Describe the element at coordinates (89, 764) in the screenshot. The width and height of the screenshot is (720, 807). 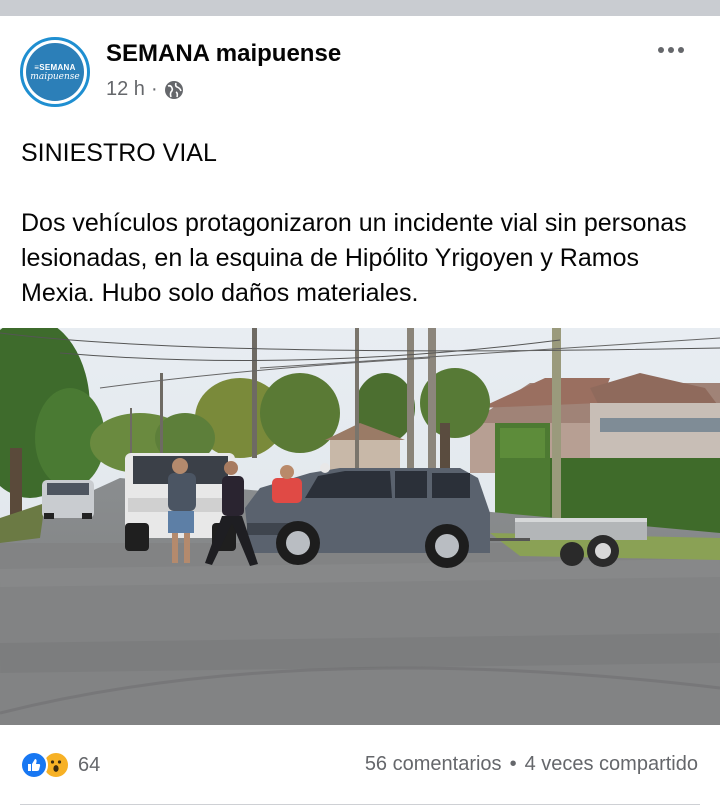
I see `reaction-count: 64` at that location.